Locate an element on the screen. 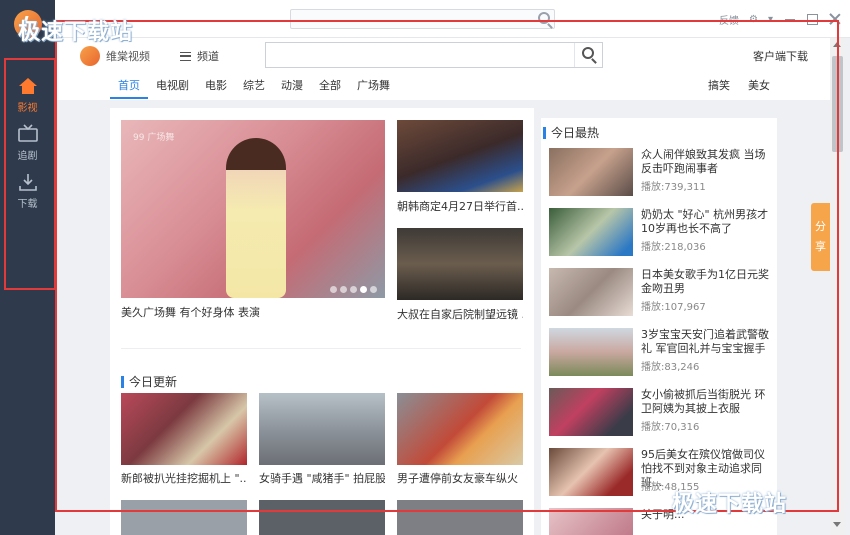 The image size is (850, 535). list-item: 女小偷被抓后当街脱光 环卫阿姨为其披上衣服 播放:70,316 is located at coordinates (660, 413).